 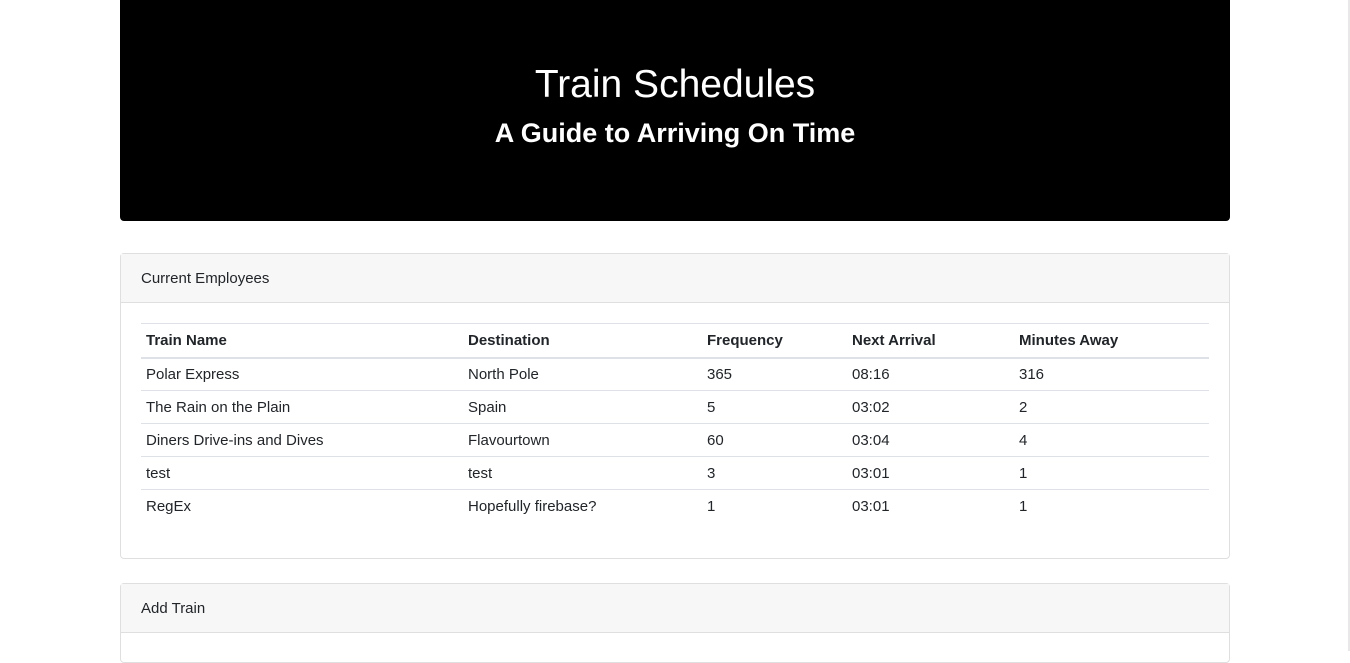 I want to click on cell-train-name: Polar Express, so click(x=302, y=374).